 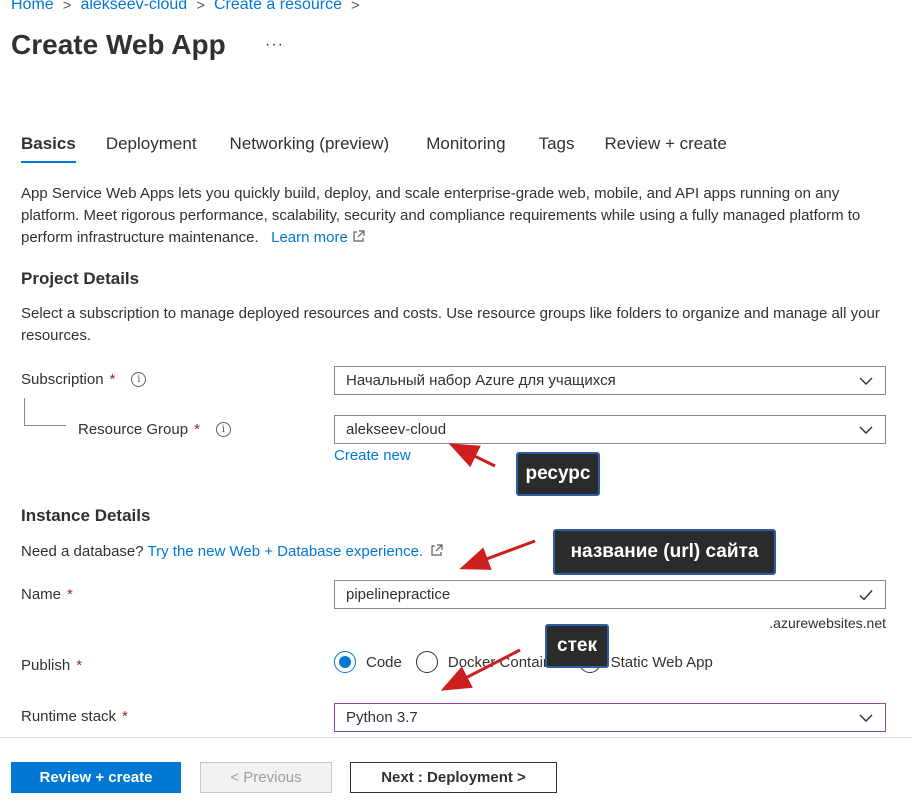 I want to click on instance-details-title: Instance Details, so click(x=86, y=515).